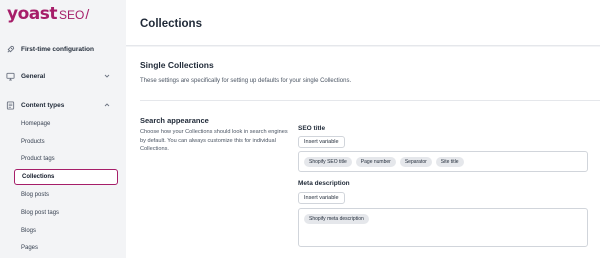  What do you see at coordinates (415, 162) in the screenshot?
I see `variable-chip: Separator` at bounding box center [415, 162].